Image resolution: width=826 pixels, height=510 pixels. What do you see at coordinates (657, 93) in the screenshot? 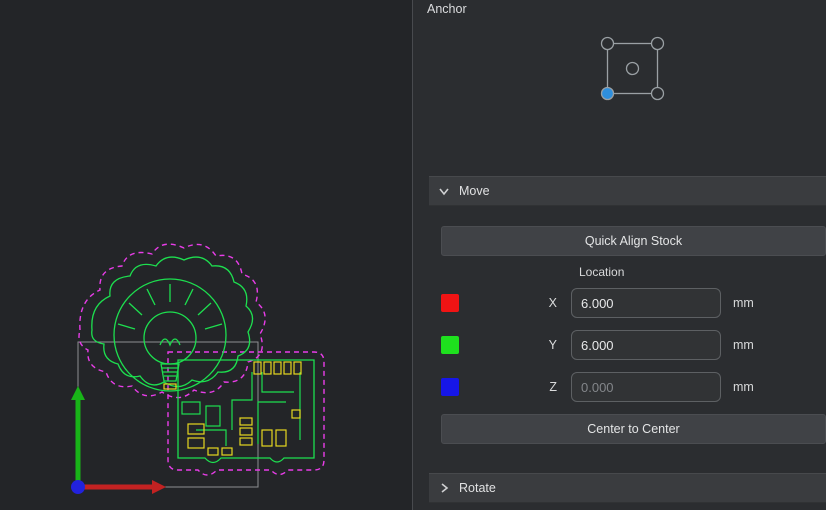
I see `anchor-point-bottom-right` at bounding box center [657, 93].